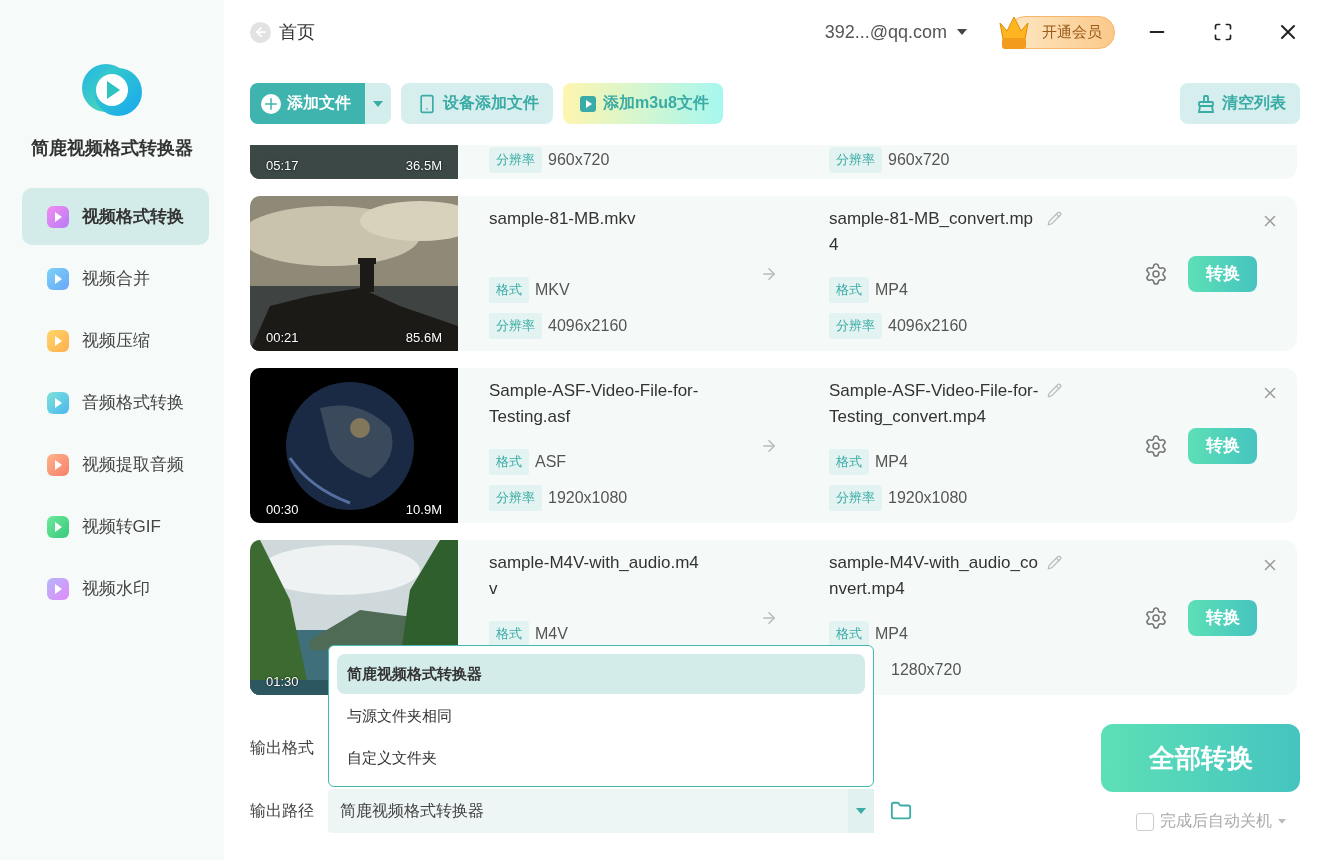 The width and height of the screenshot is (1326, 860). I want to click on sidebar-label: 视频水印, so click(115, 589).